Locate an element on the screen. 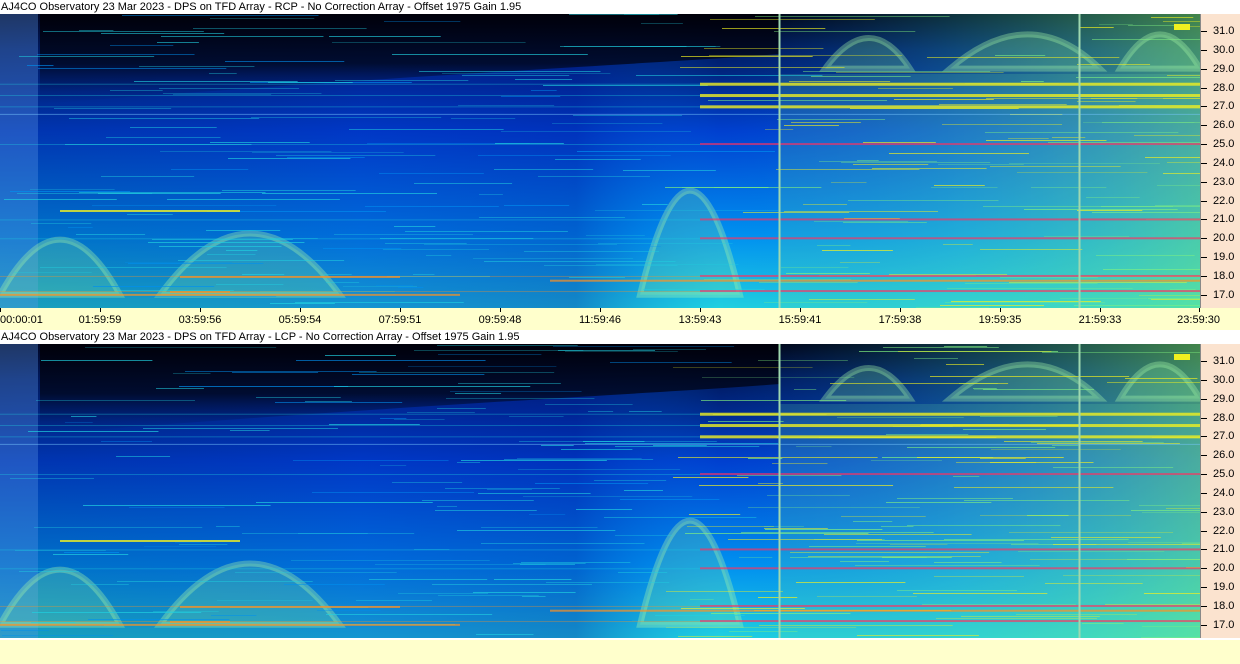  calibration-marker is located at coordinates (1182, 357).